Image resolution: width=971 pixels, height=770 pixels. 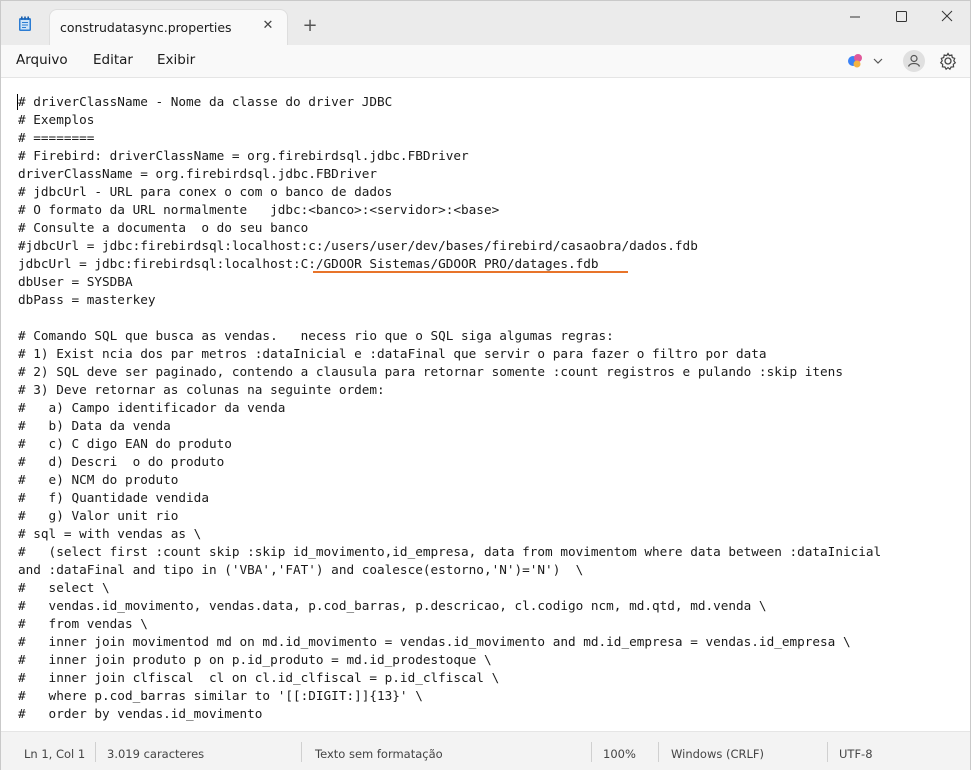 I want to click on close-icon, so click(x=947, y=16).